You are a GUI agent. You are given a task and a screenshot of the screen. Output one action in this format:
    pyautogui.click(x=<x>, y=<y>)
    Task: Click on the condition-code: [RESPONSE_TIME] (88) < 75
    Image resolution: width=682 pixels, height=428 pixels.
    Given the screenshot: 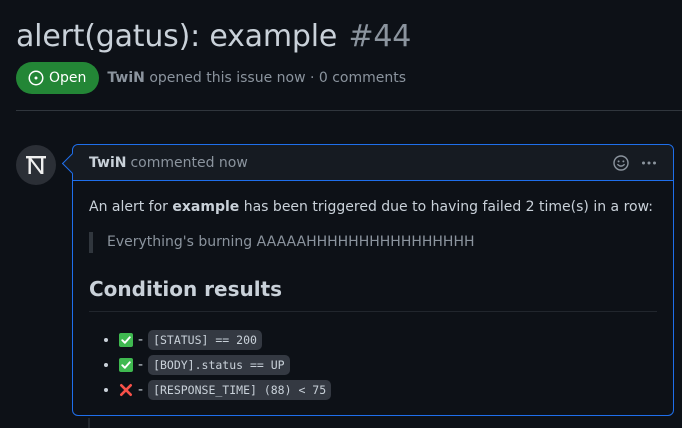 What is the action you would take?
    pyautogui.click(x=240, y=390)
    